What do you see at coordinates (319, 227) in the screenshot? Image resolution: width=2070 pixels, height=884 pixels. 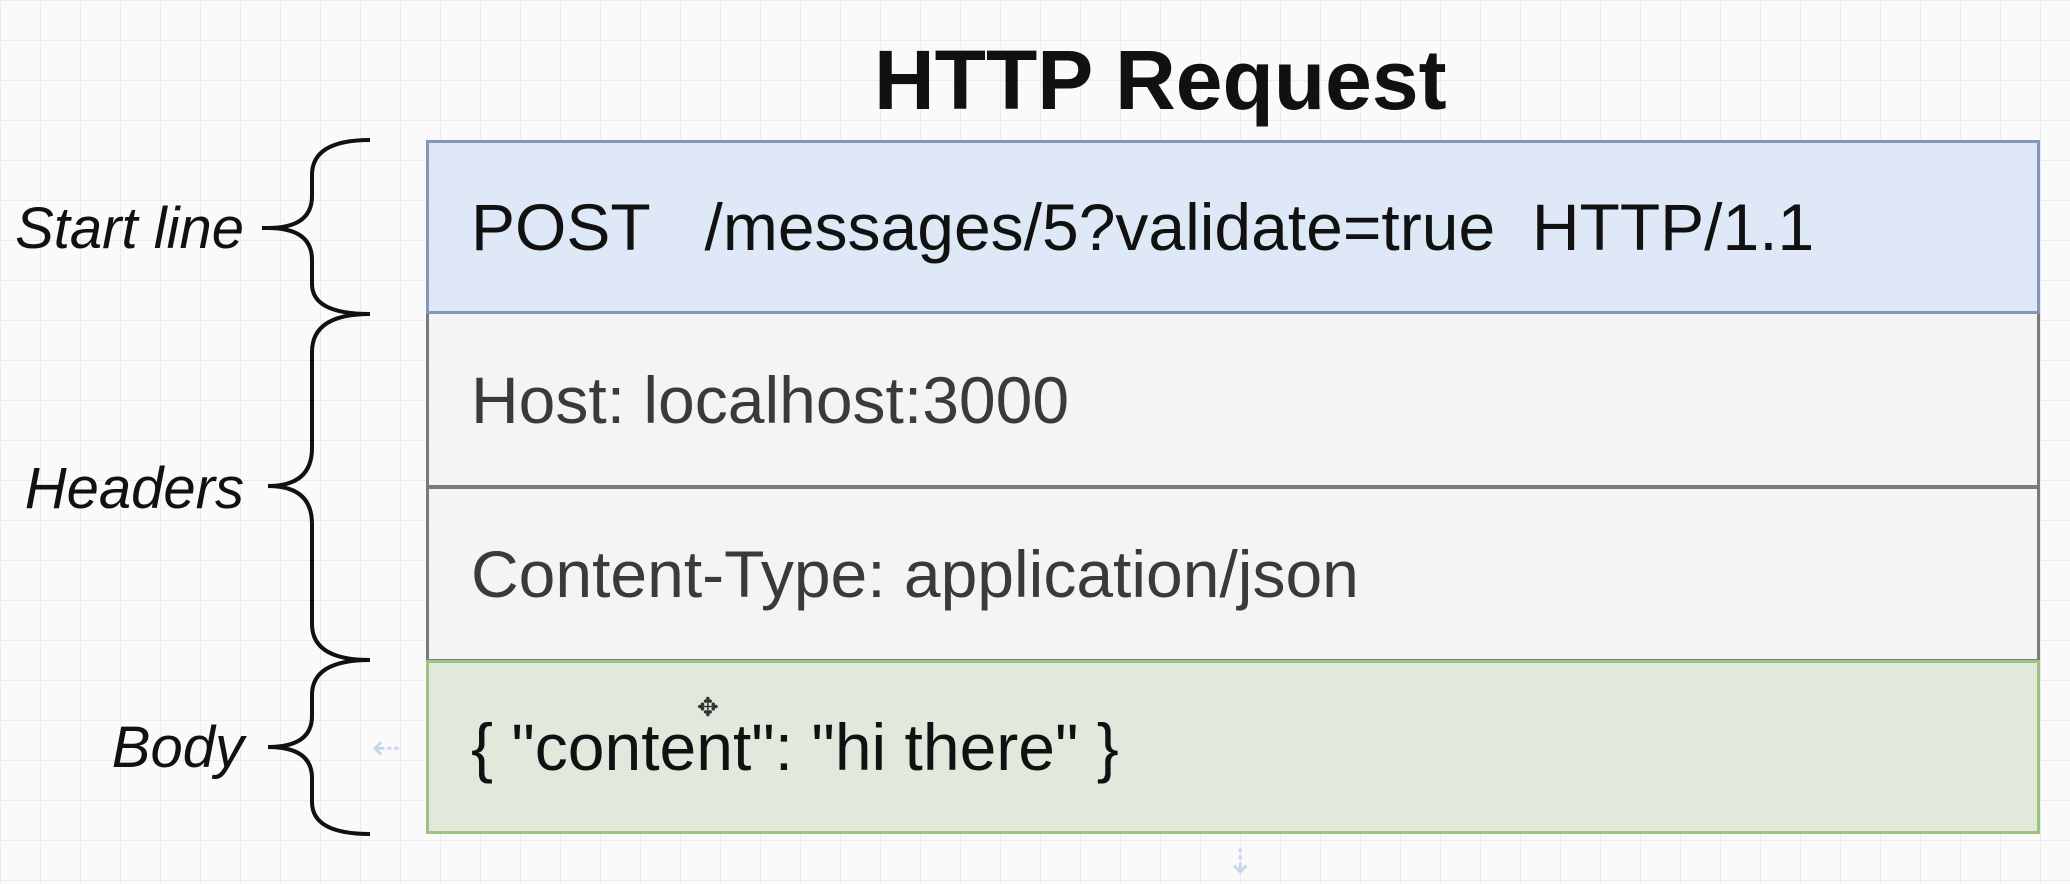 I see `brace-start-line` at bounding box center [319, 227].